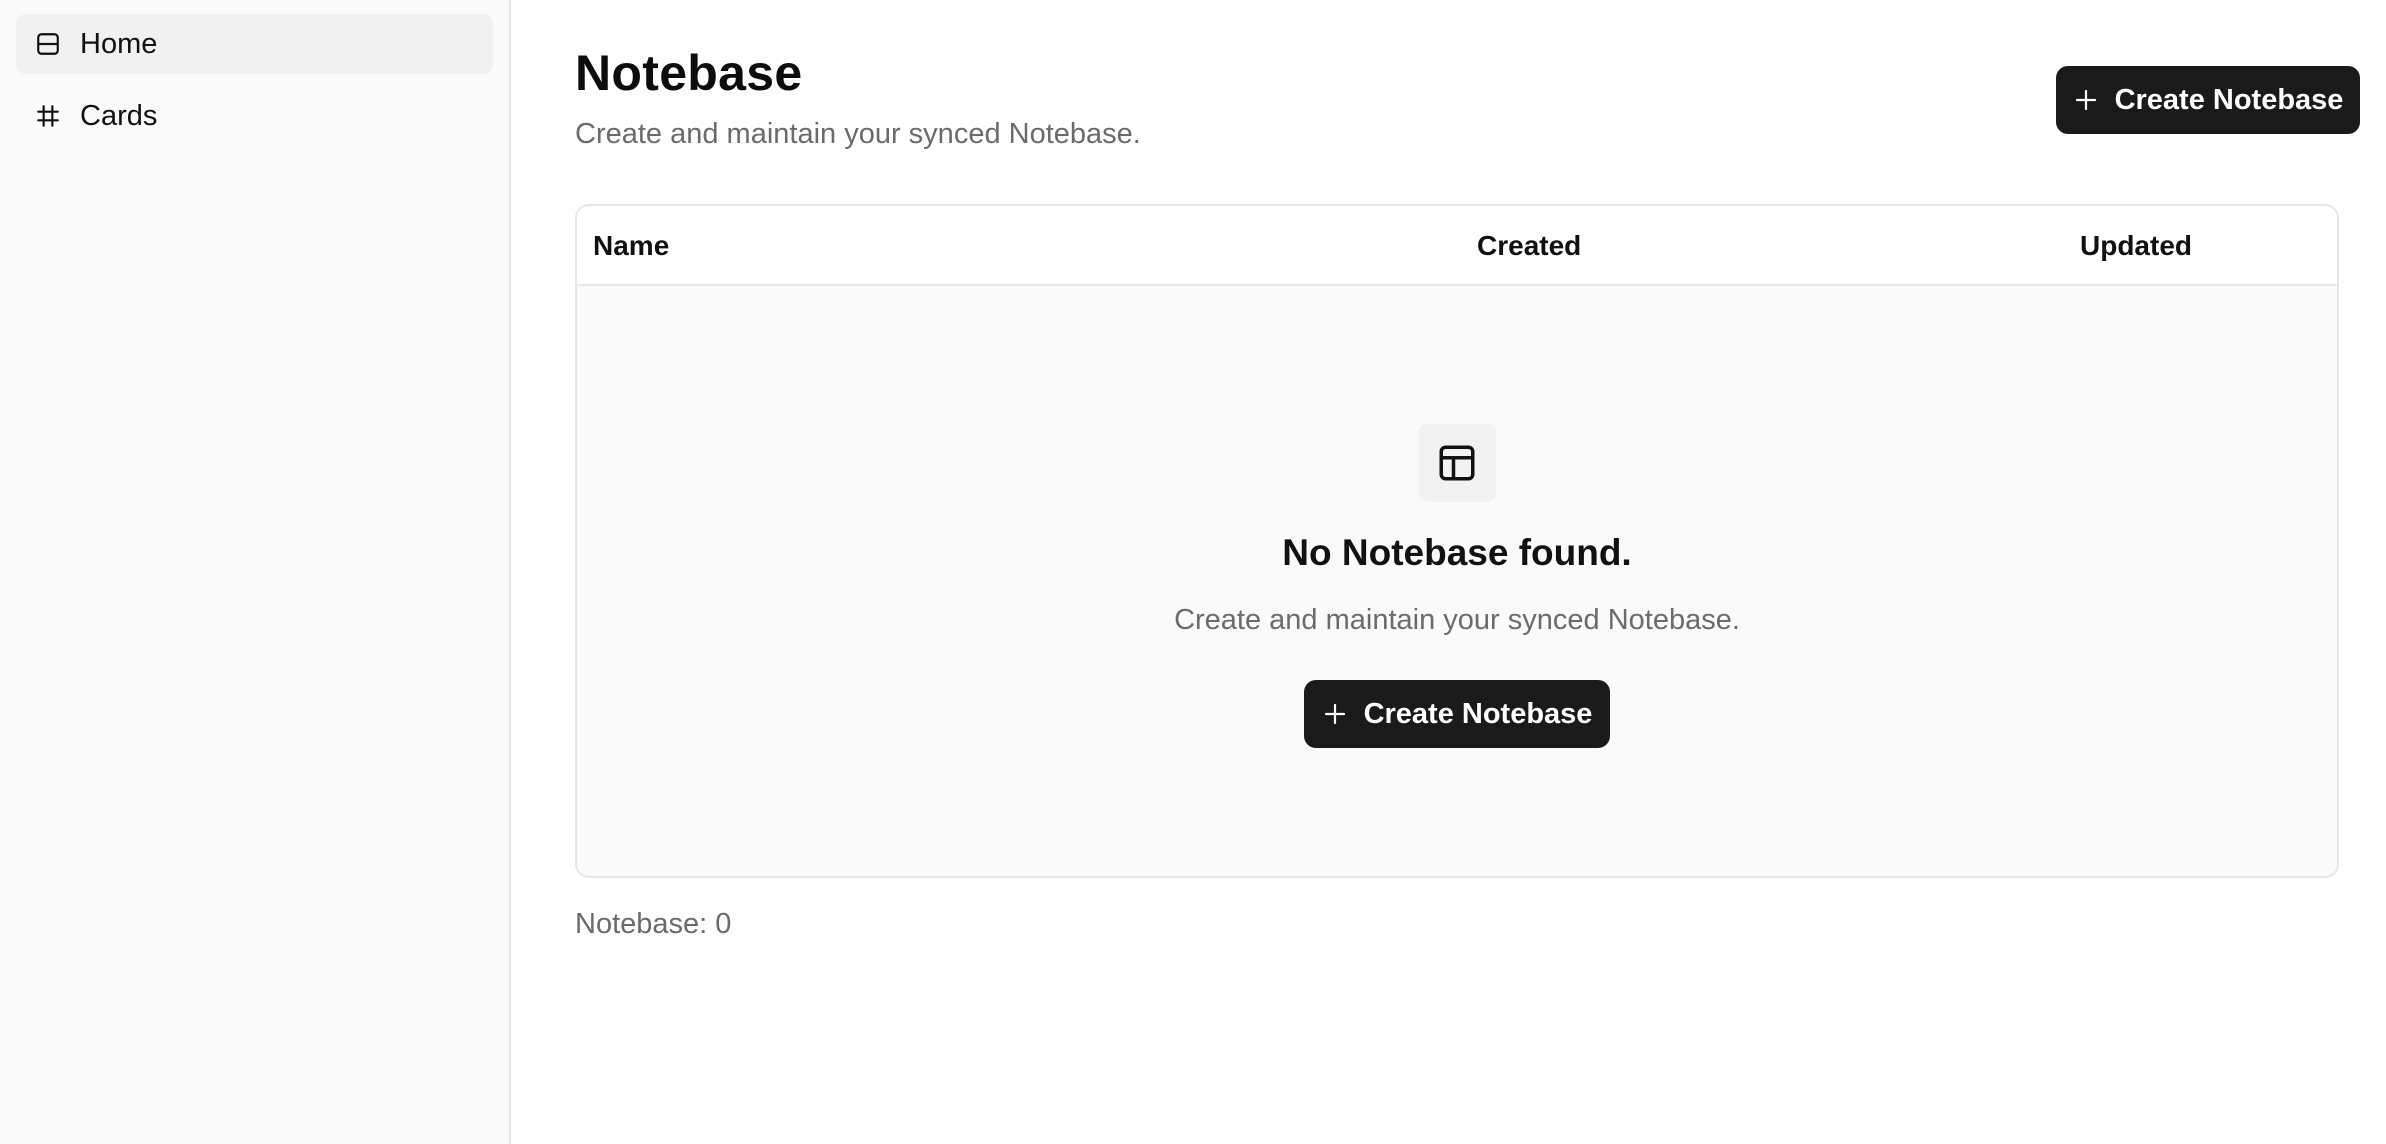  I want to click on table-icon, so click(1457, 463).